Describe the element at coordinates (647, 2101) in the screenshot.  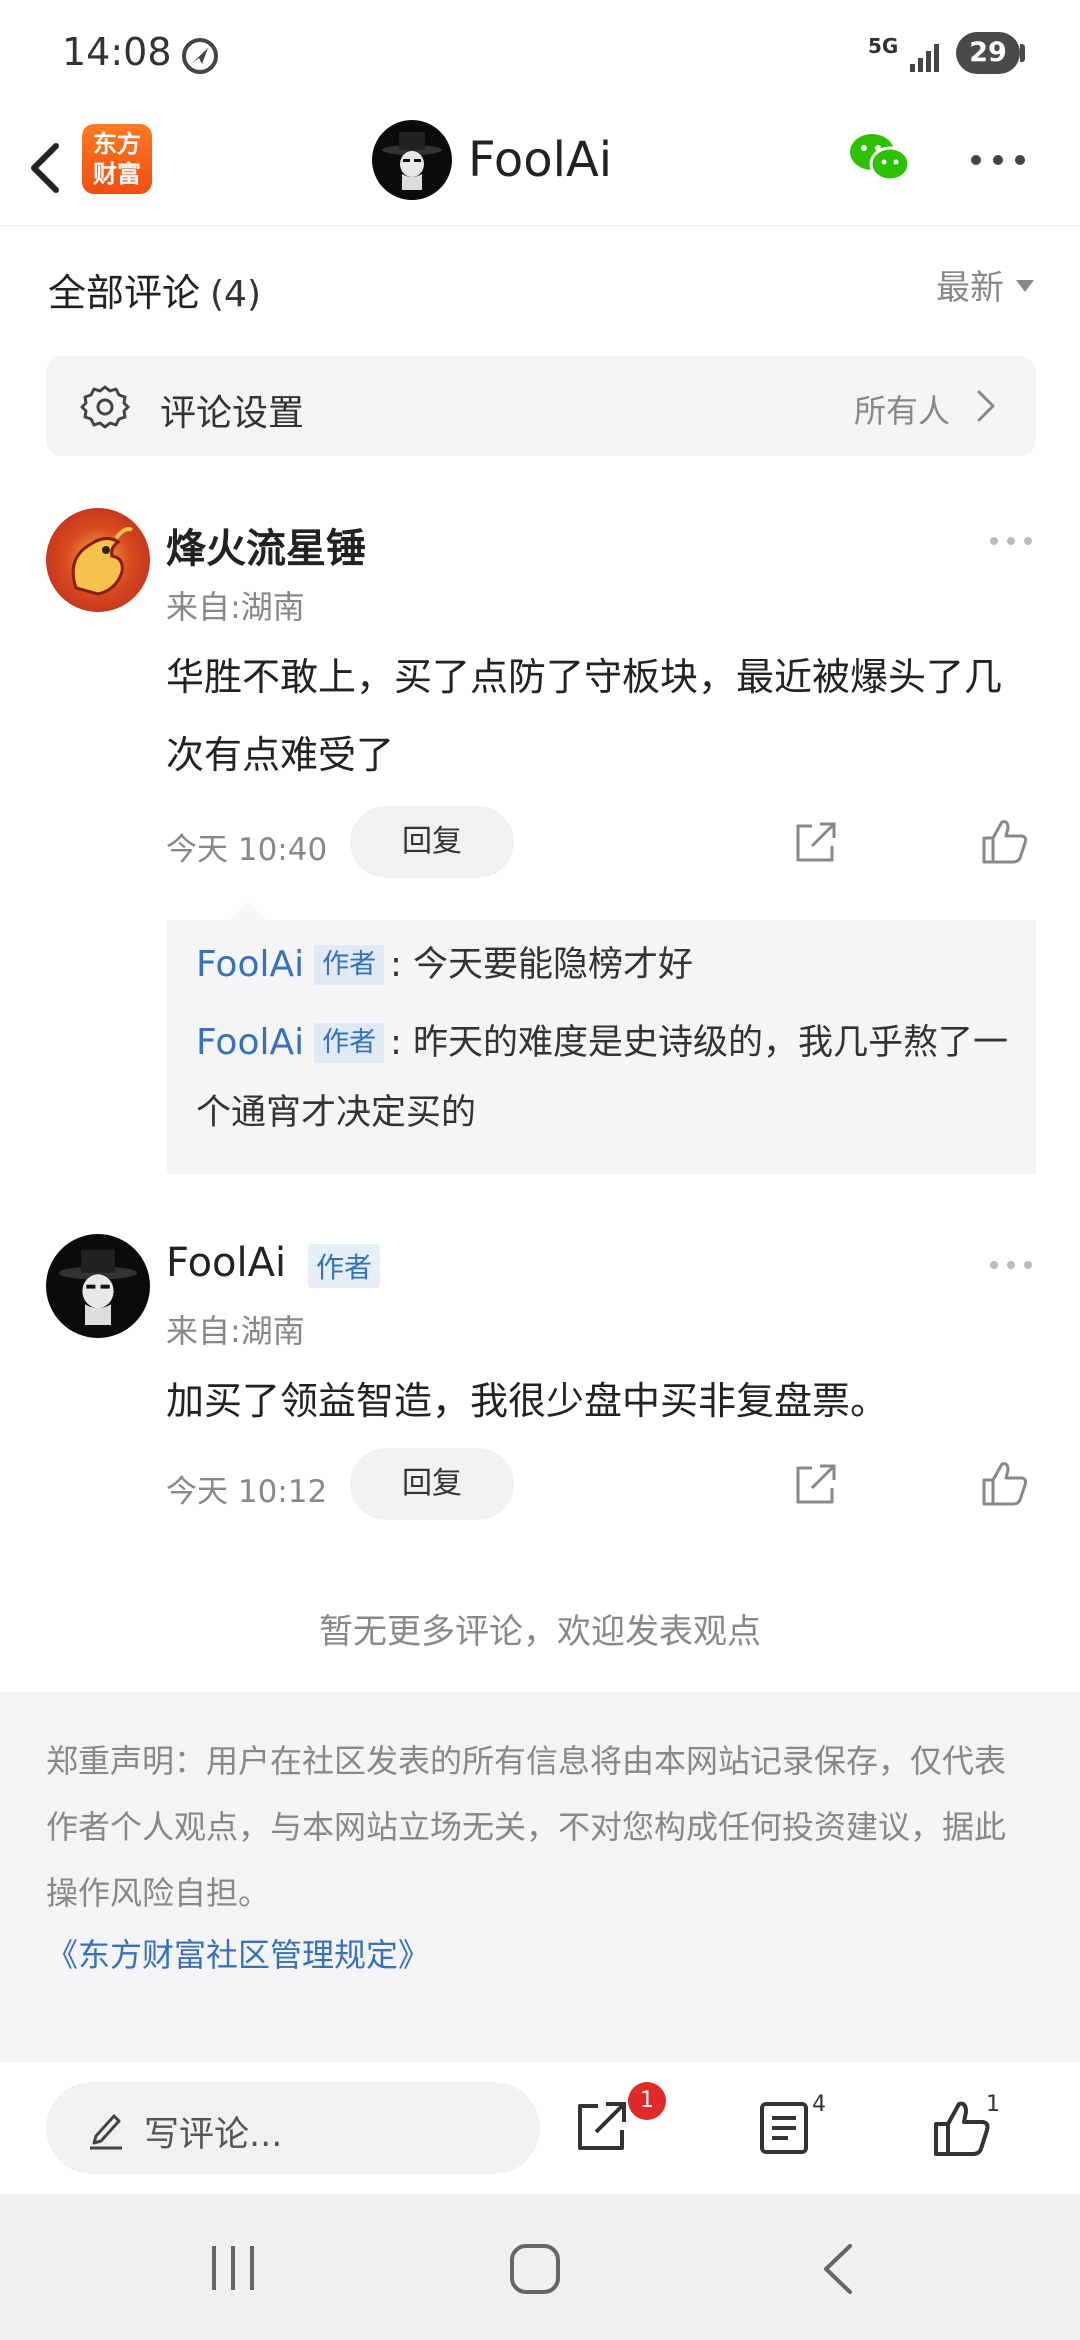
I see `share-badge: 1` at that location.